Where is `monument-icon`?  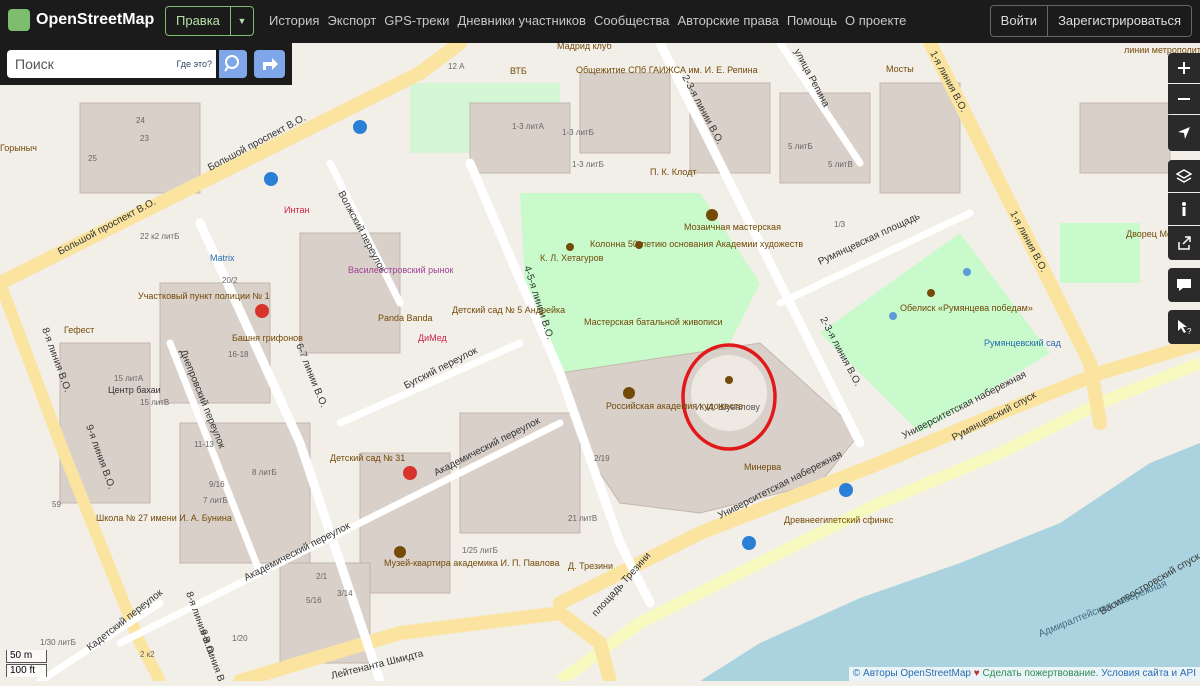
monument-icon is located at coordinates (570, 247).